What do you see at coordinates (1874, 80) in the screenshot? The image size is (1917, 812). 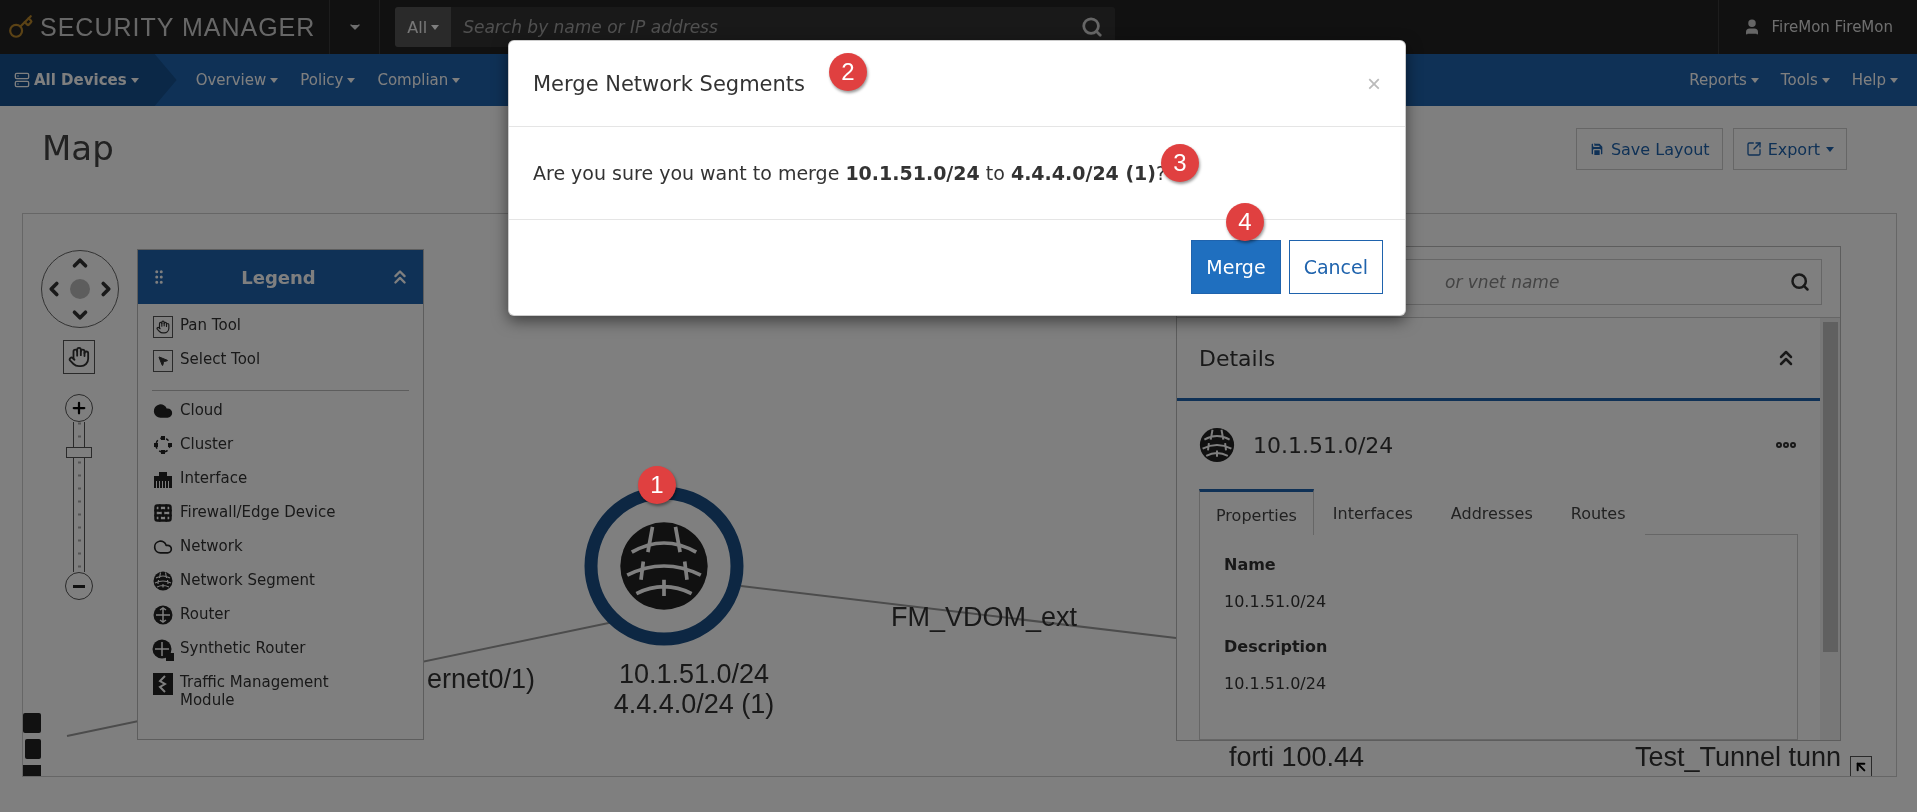 I see `nav-menu-item: Help` at bounding box center [1874, 80].